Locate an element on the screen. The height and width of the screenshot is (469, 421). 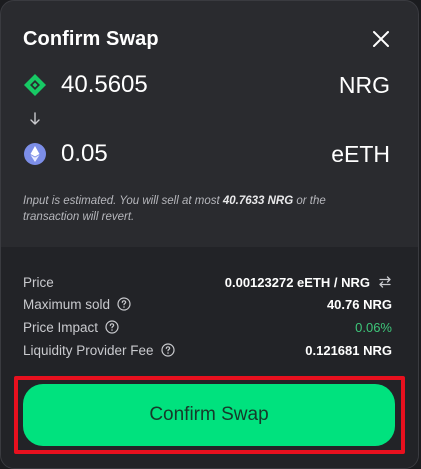
lp-fee-label: Liquidity Provider Fee is located at coordinates (88, 350).